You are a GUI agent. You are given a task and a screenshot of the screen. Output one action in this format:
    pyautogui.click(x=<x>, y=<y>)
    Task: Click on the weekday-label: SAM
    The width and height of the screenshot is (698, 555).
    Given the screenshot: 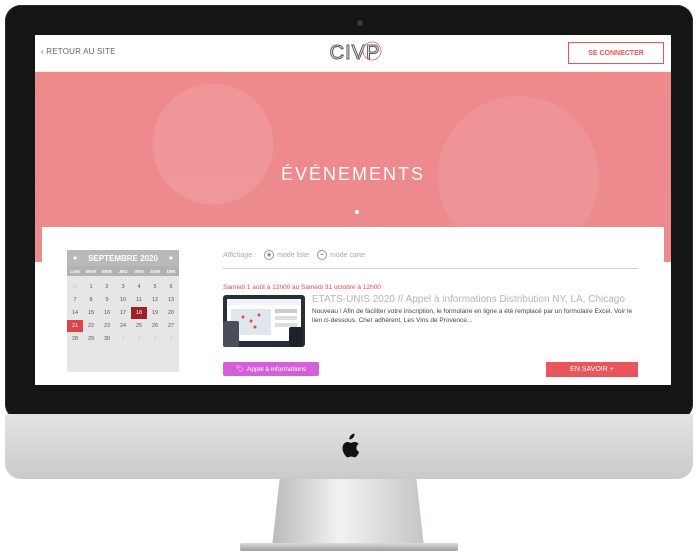 What is the action you would take?
    pyautogui.click(x=155, y=271)
    